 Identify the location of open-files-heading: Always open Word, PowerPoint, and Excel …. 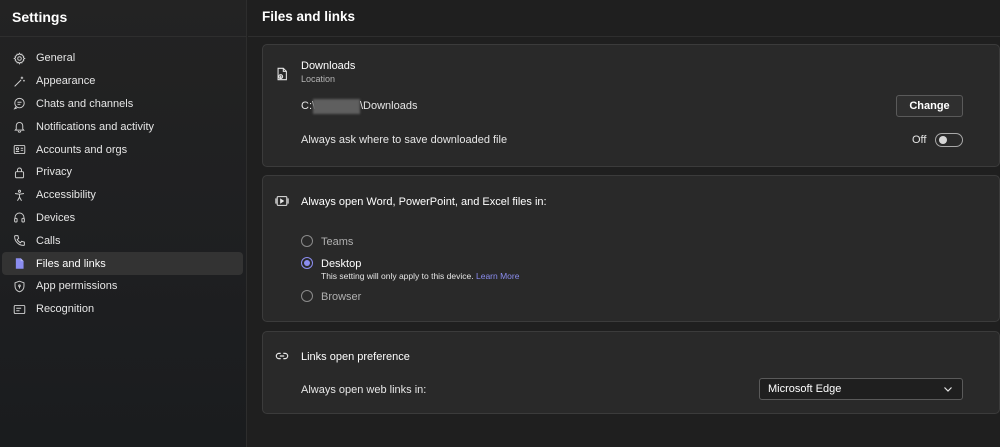
(424, 202).